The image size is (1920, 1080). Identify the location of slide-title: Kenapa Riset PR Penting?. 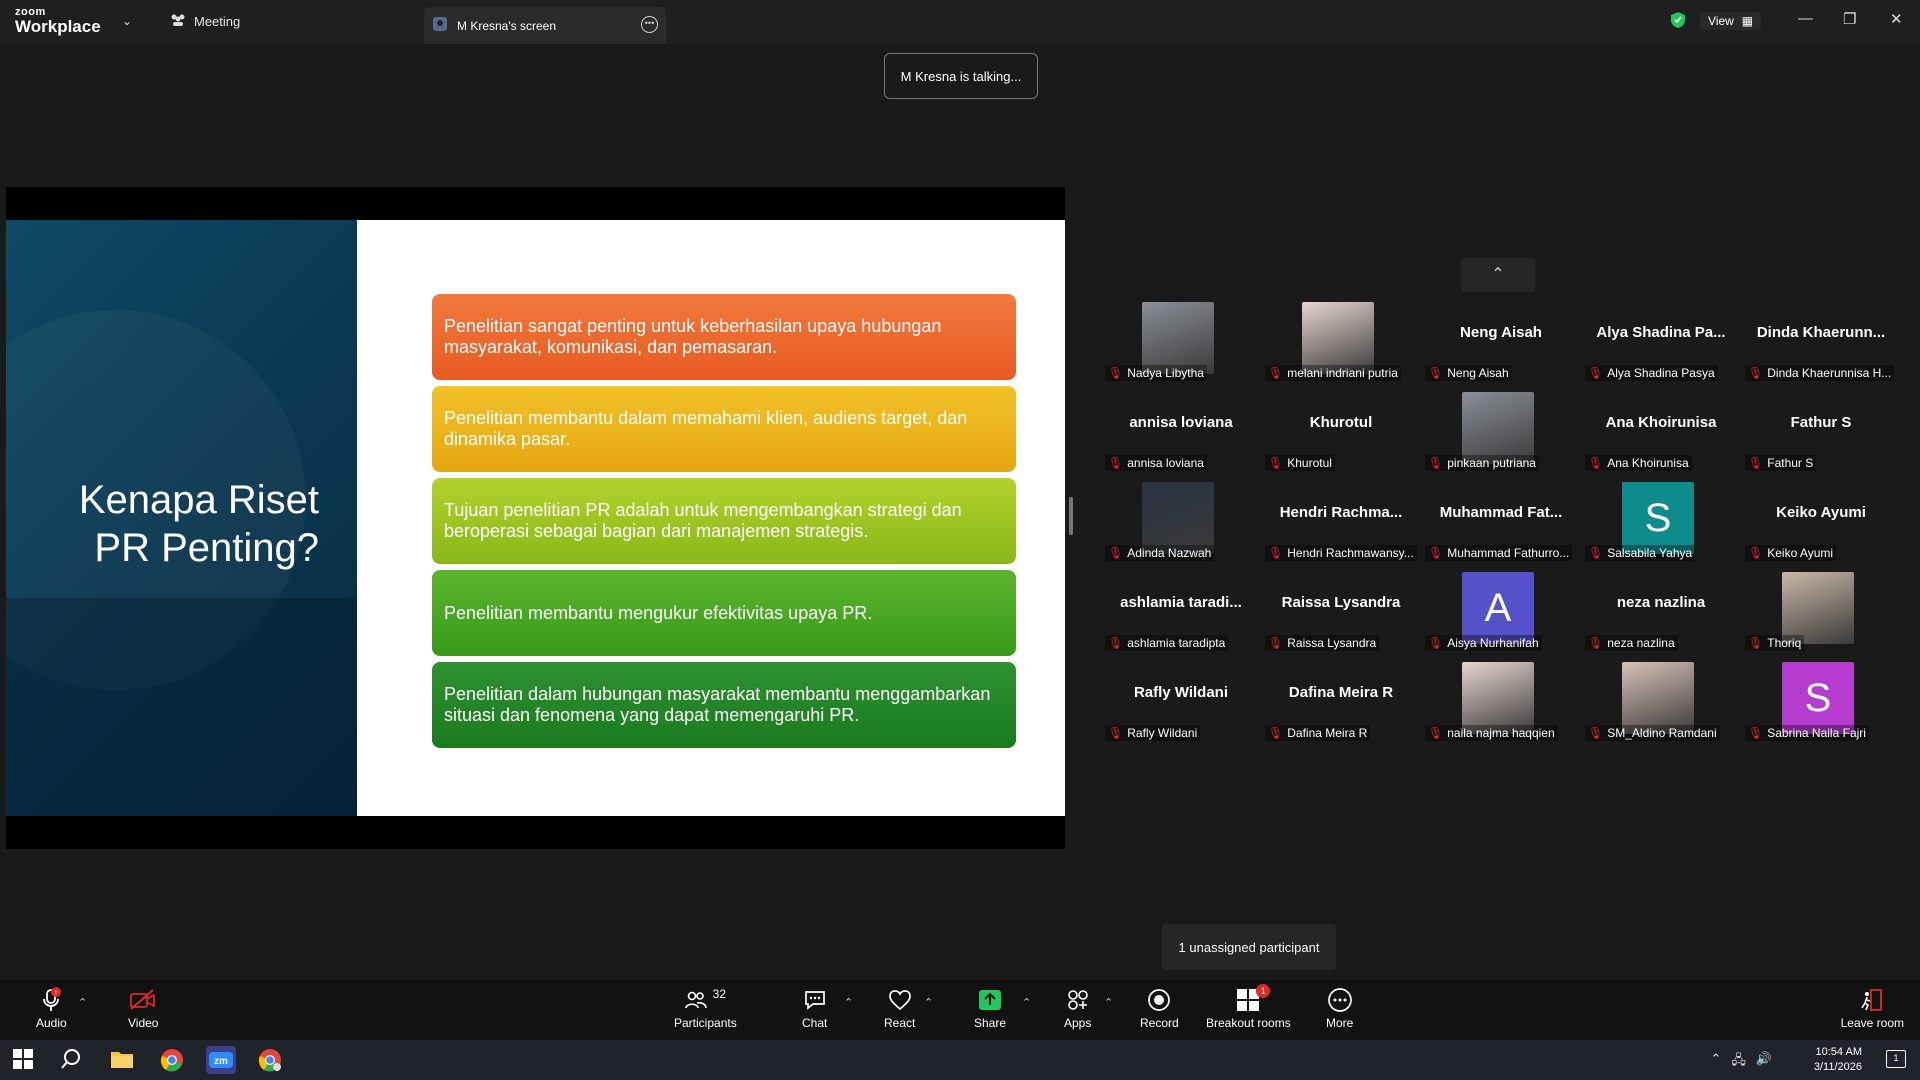
(198, 524).